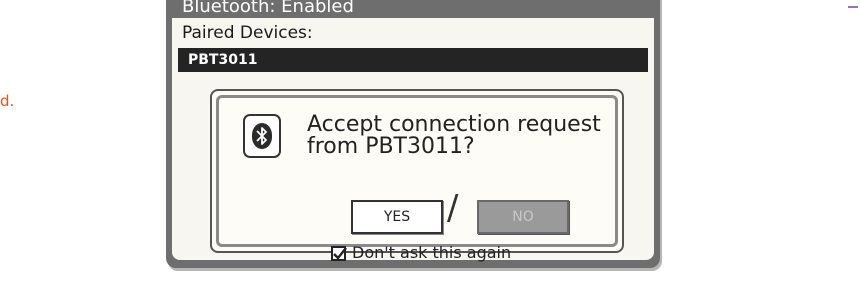 The width and height of the screenshot is (860, 292). I want to click on dont-ask-again-label: Don't ask this again, so click(432, 252).